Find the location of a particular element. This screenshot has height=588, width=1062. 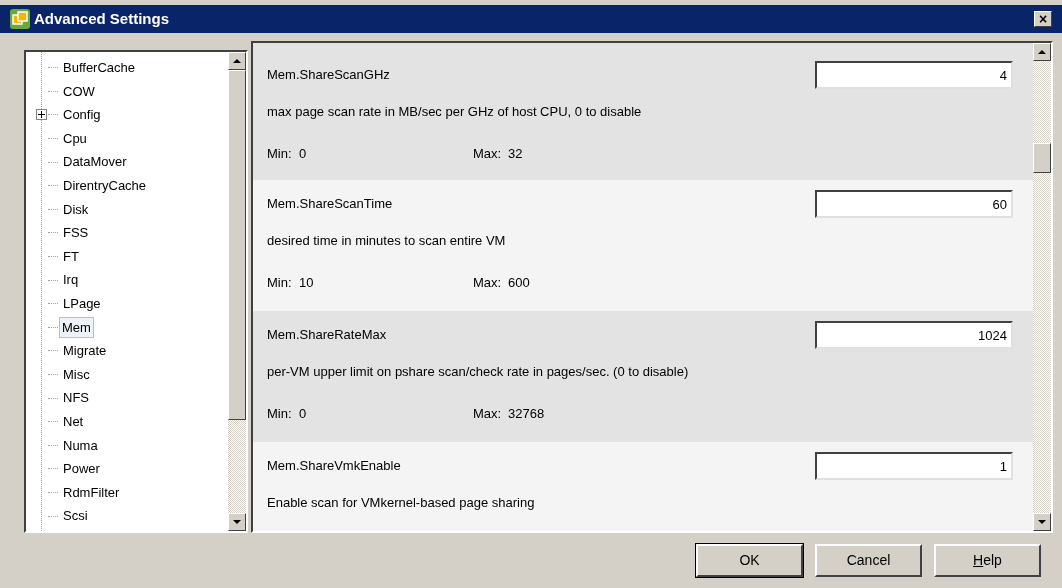

setting-name: Mem.ShareRateMax is located at coordinates (327, 335).